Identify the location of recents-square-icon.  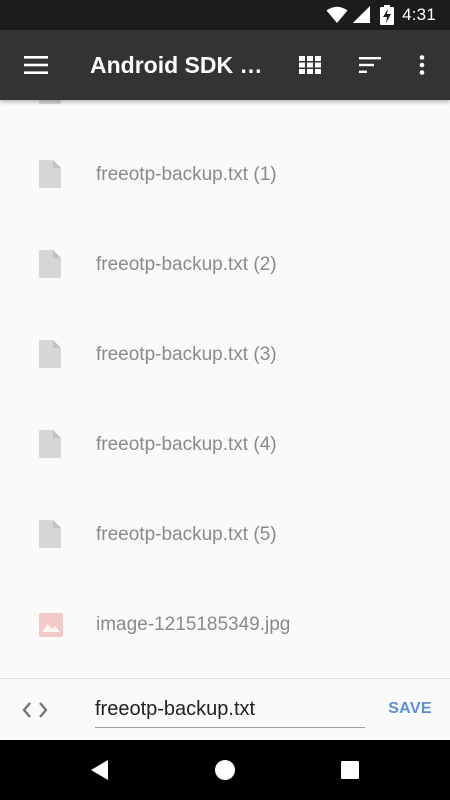
(350, 770).